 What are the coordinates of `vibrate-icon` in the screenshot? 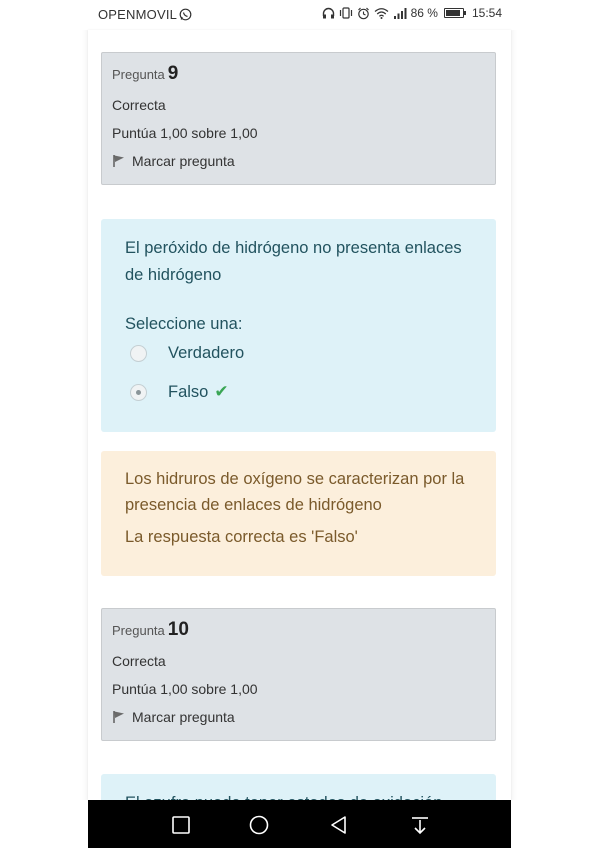 It's located at (345, 13).